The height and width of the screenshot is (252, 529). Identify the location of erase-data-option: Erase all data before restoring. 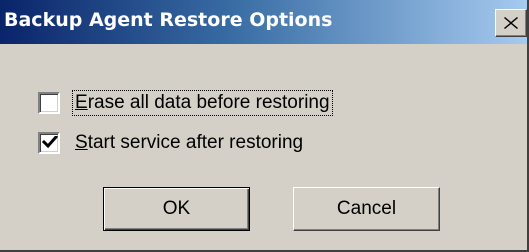
(185, 103).